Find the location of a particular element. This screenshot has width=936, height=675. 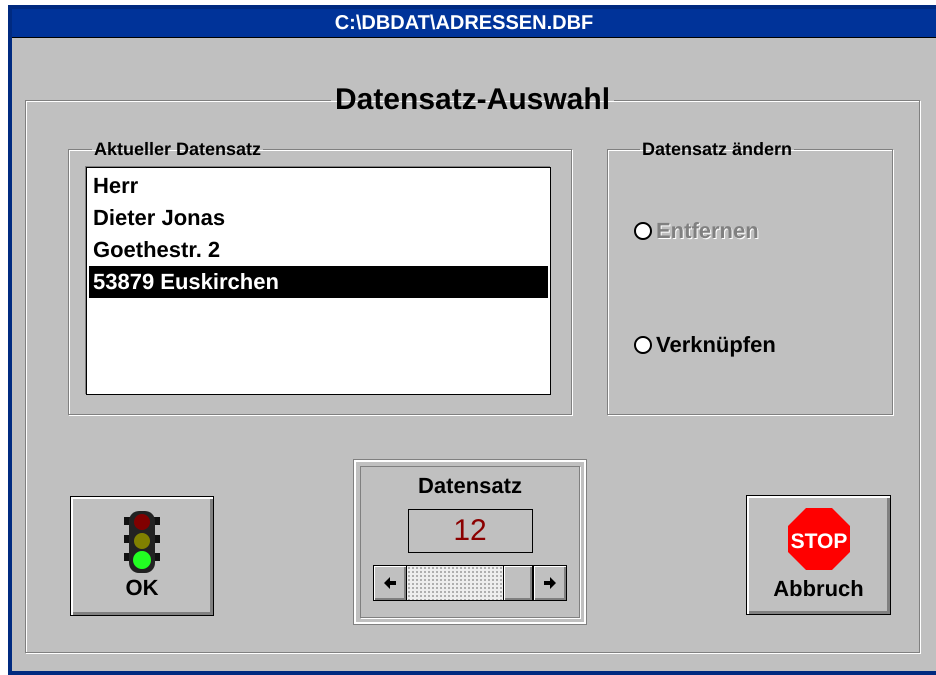

ok-button: OK is located at coordinates (142, 556).